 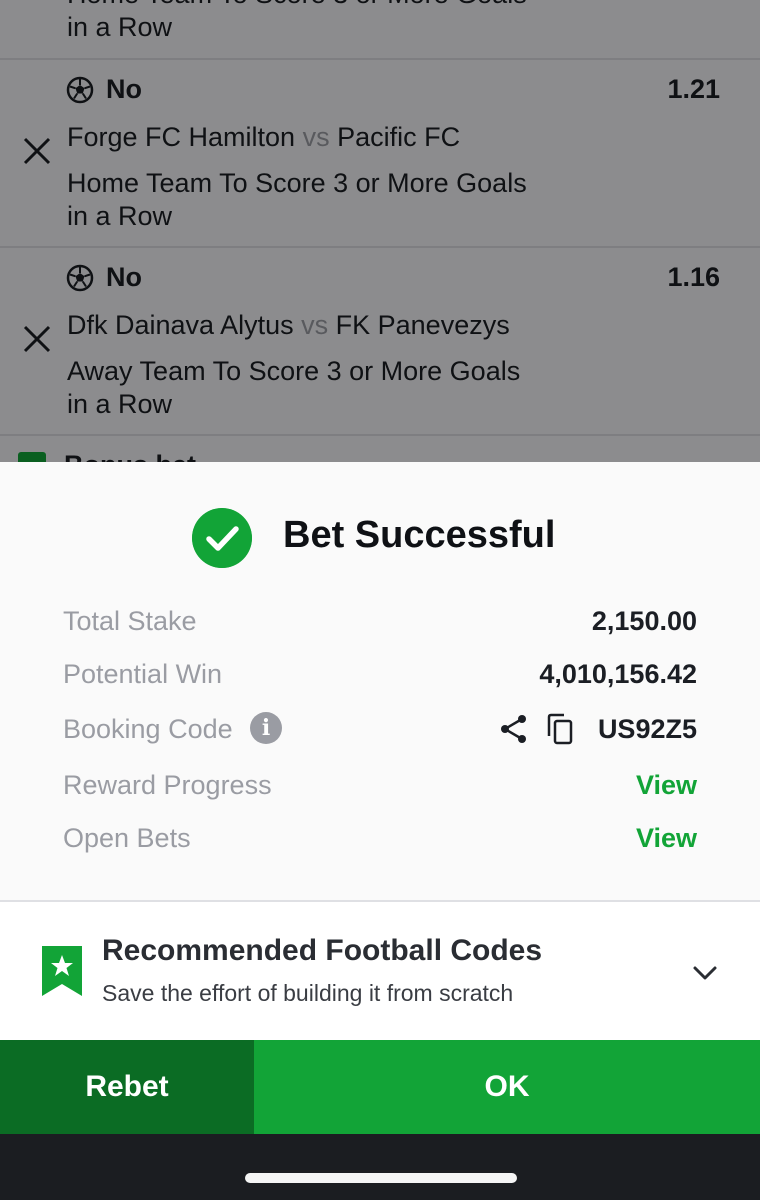 What do you see at coordinates (127, 838) in the screenshot?
I see `open-bets-label: Open Bets` at bounding box center [127, 838].